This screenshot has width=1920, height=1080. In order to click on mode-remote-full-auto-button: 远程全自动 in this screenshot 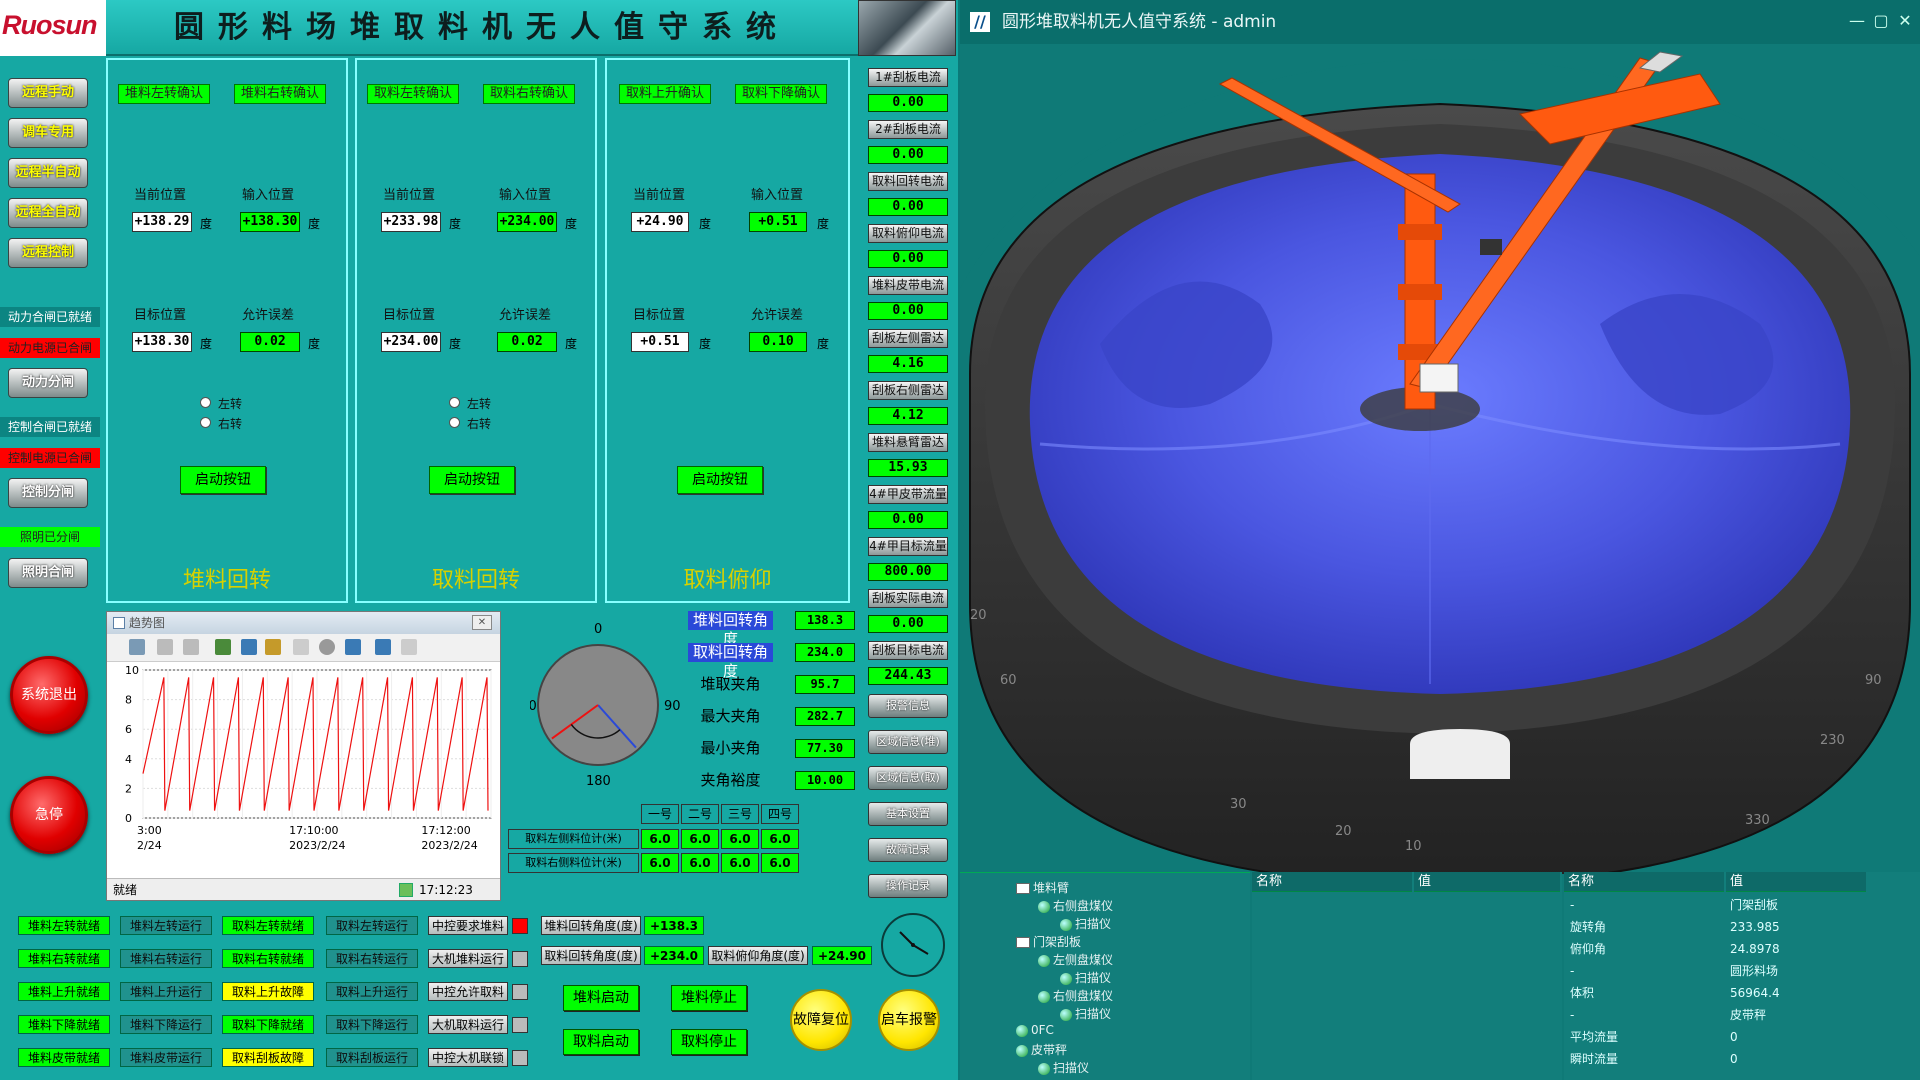, I will do `click(48, 213)`.